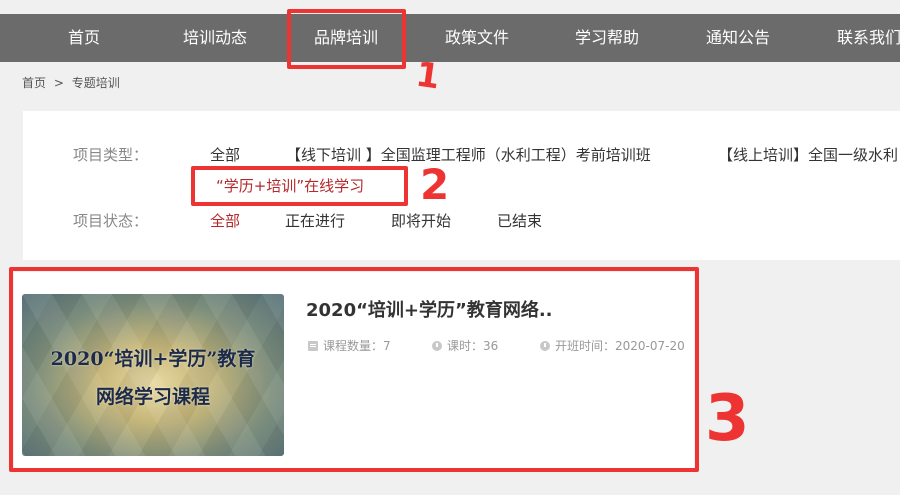 The width and height of the screenshot is (900, 495). What do you see at coordinates (421, 220) in the screenshot?
I see `status-option-upcoming: 即将开始` at bounding box center [421, 220].